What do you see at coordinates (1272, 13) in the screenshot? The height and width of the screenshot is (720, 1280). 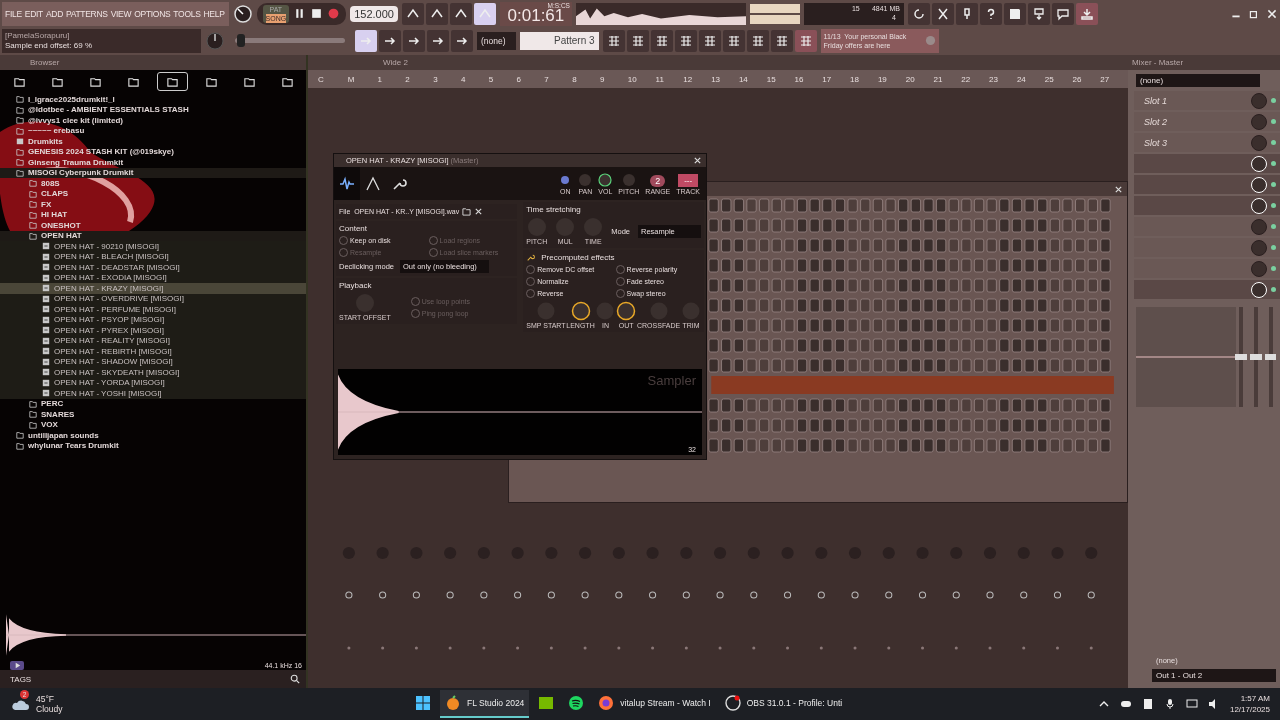 I see `close-icon` at bounding box center [1272, 13].